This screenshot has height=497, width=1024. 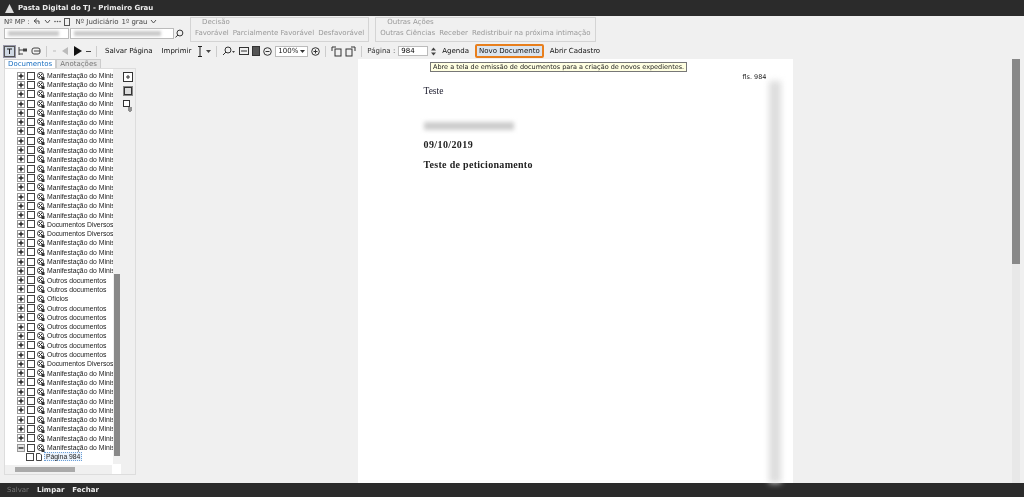 I want to click on add-page-icon, so click(x=128, y=77).